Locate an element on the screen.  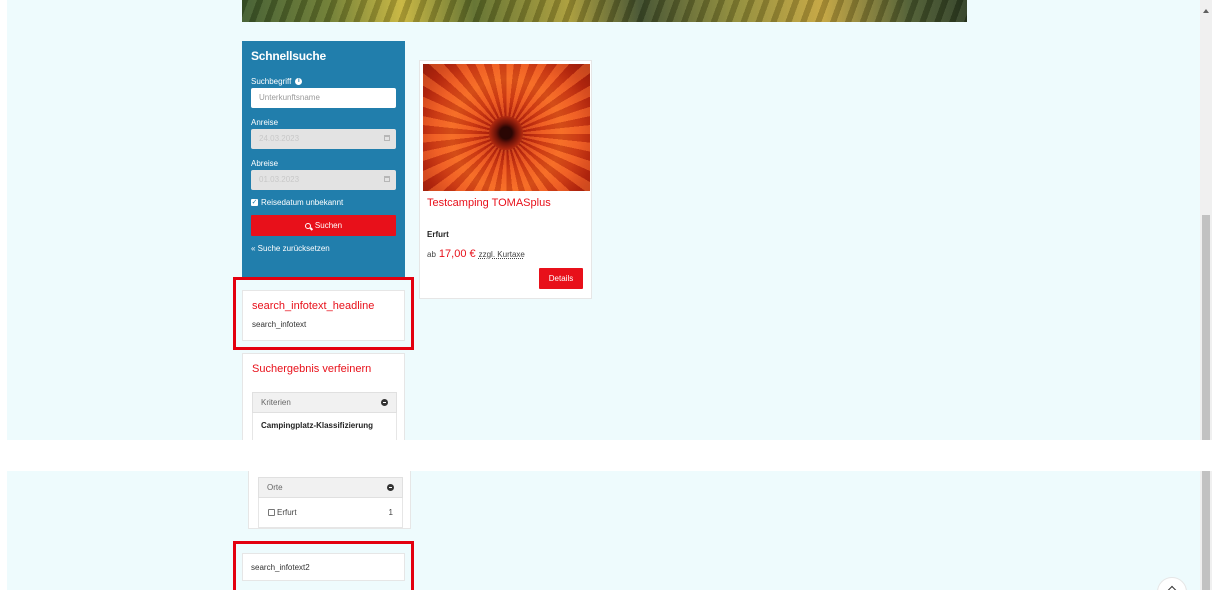
places-accordion-header: Orte is located at coordinates (330, 487).